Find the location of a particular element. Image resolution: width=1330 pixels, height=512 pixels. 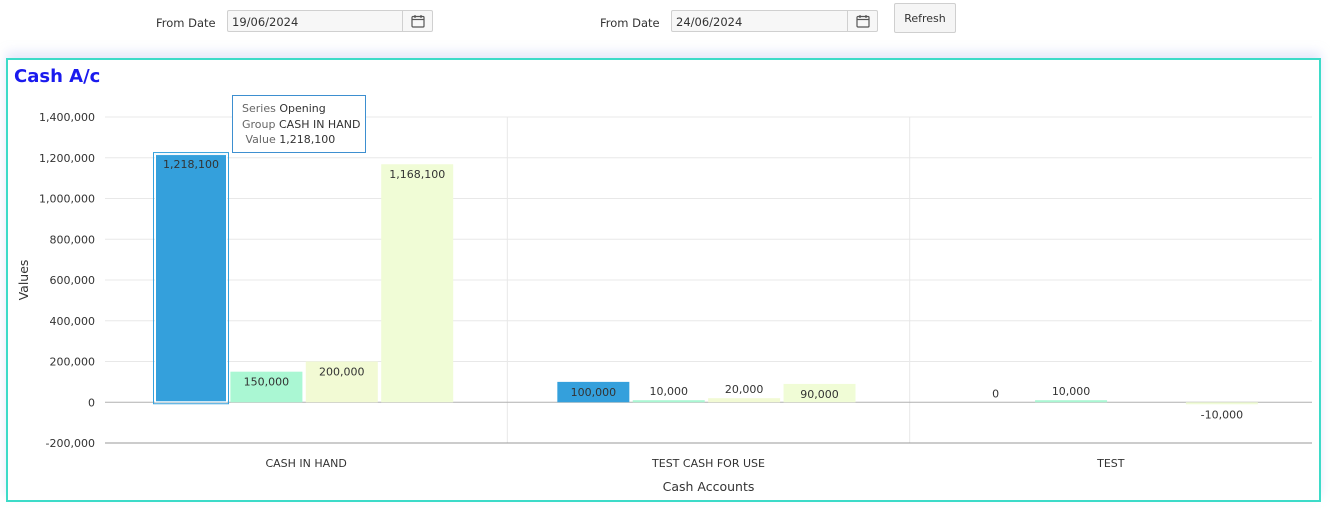

to-date-input: 24/06/2024 is located at coordinates (774, 21).